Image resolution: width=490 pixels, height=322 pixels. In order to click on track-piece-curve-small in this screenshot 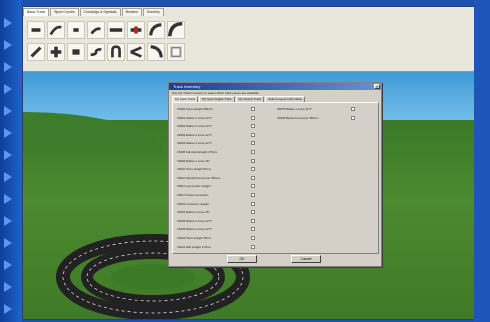, I will do `click(96, 30)`.